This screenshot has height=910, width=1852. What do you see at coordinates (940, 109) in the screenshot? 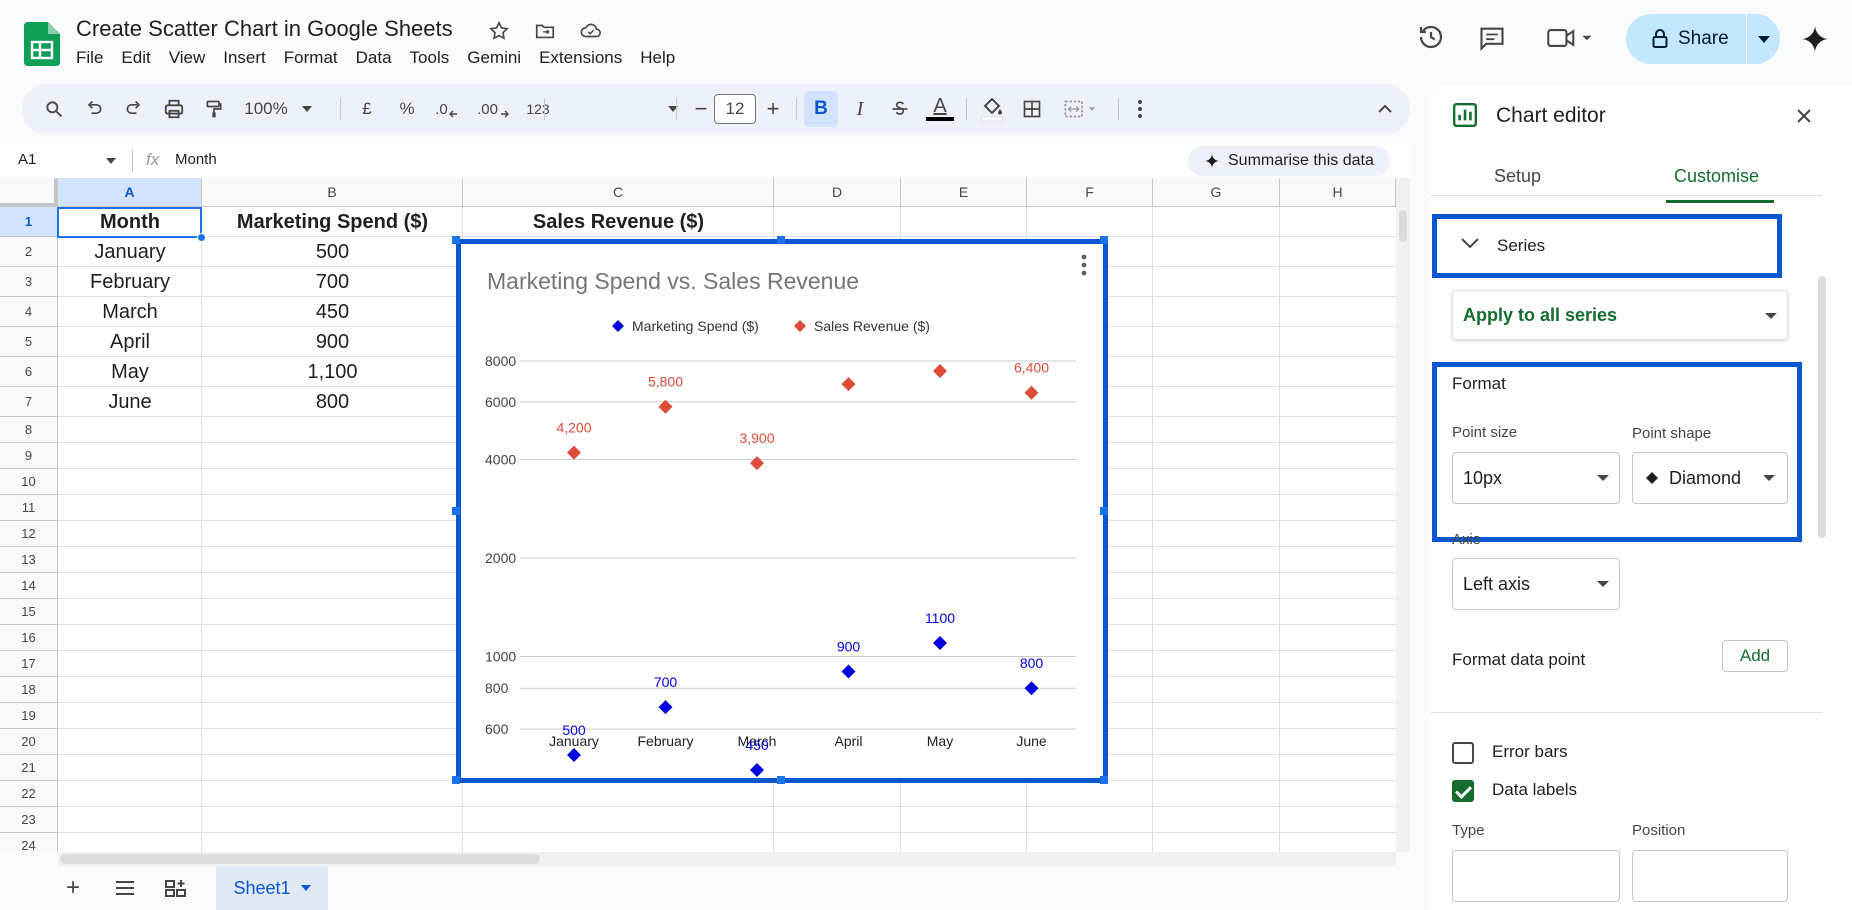
I see `text-color-button: A` at bounding box center [940, 109].